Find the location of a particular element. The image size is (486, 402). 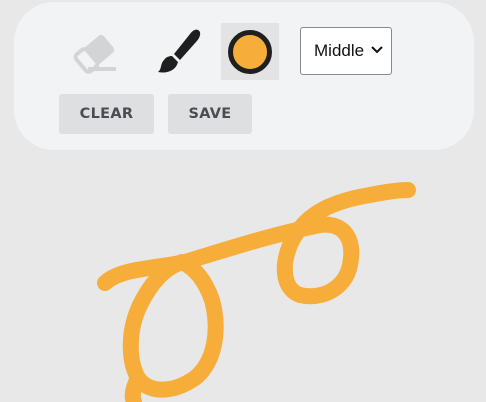

save-button: SAVE is located at coordinates (210, 114).